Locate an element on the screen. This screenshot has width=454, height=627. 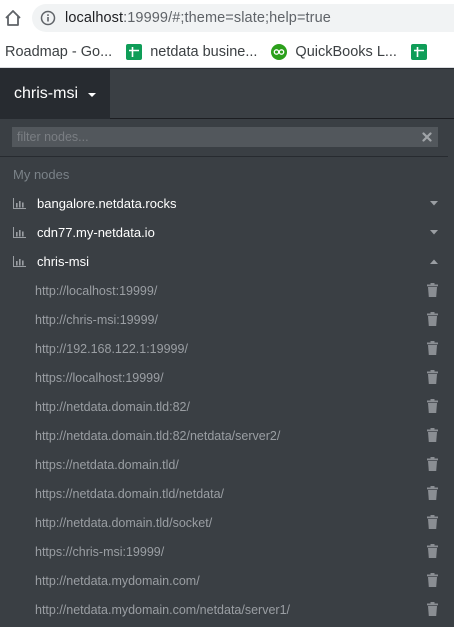
url-field: localhost:19999/#;theme=slate;help=true is located at coordinates (243, 18).